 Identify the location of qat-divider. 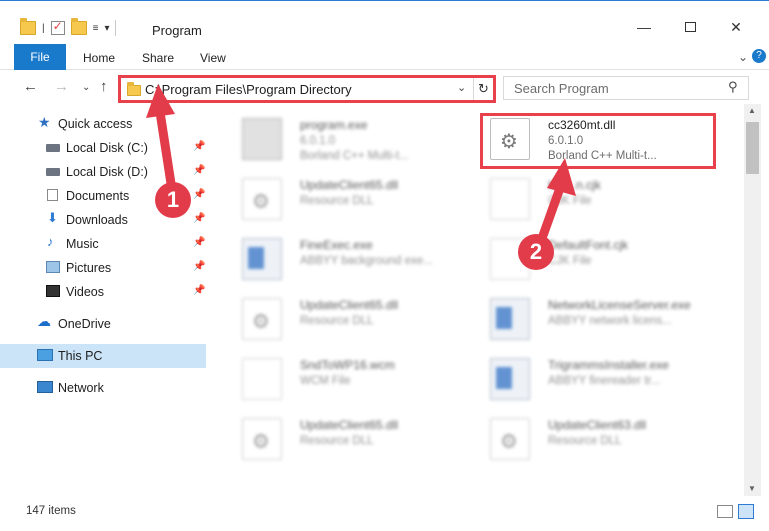
(116, 28).